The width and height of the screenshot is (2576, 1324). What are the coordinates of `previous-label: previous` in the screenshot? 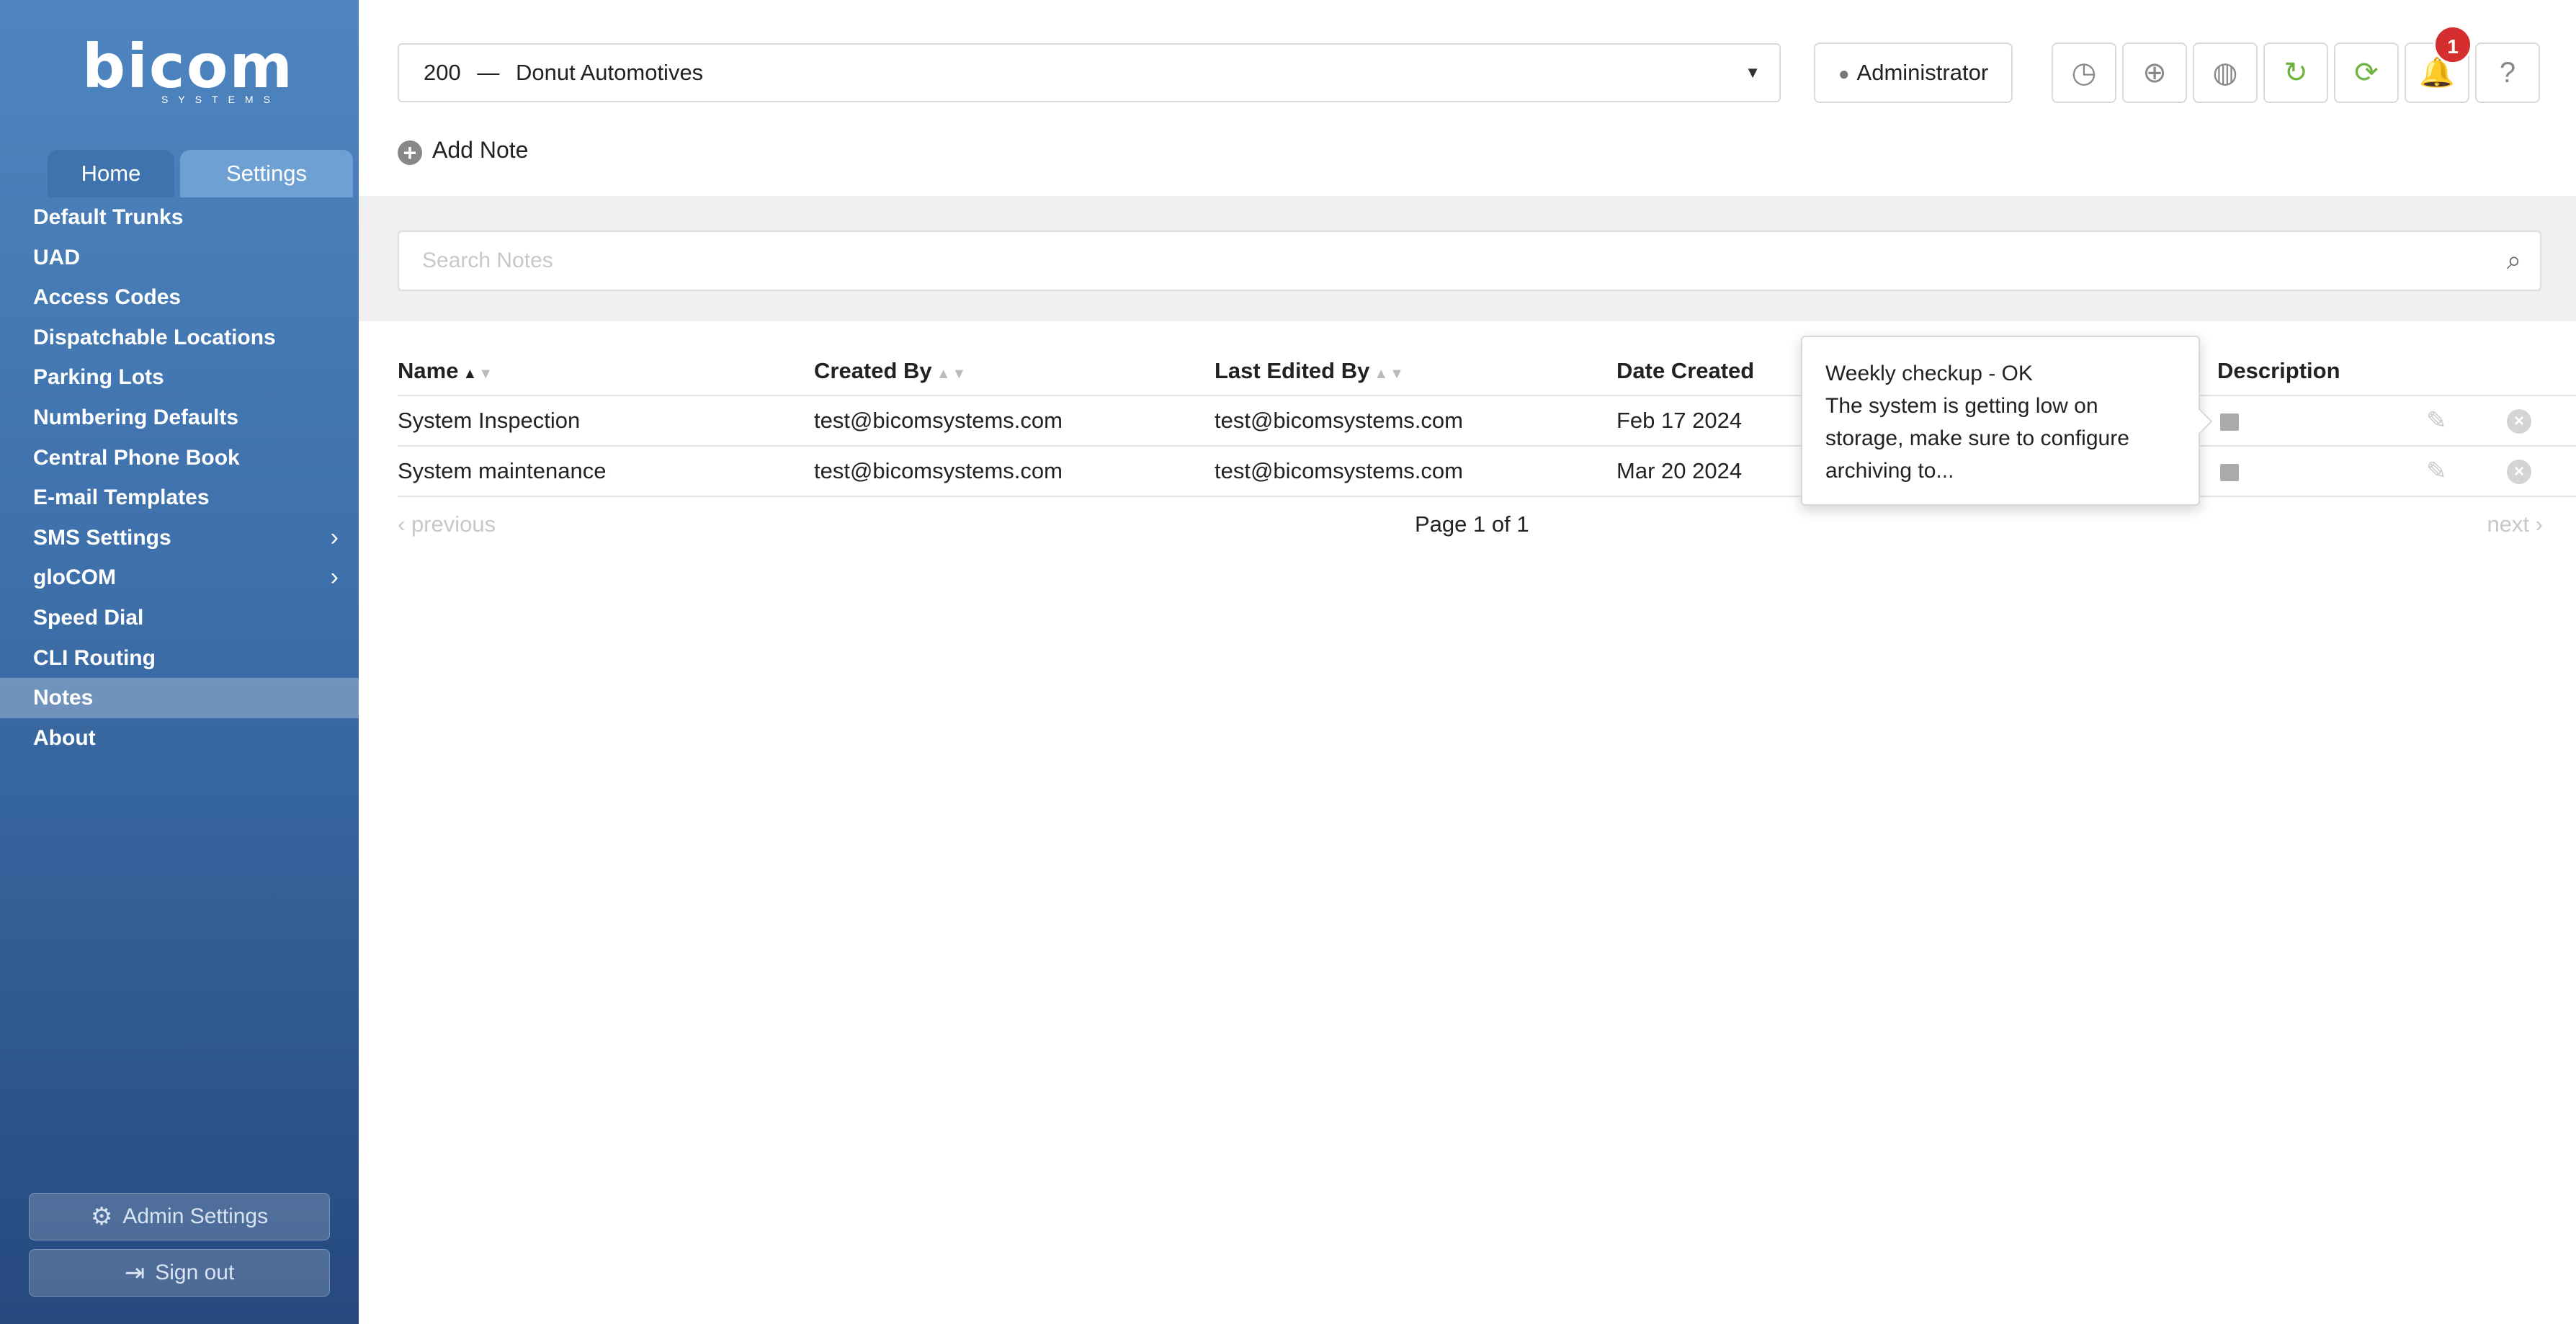 It's located at (453, 524).